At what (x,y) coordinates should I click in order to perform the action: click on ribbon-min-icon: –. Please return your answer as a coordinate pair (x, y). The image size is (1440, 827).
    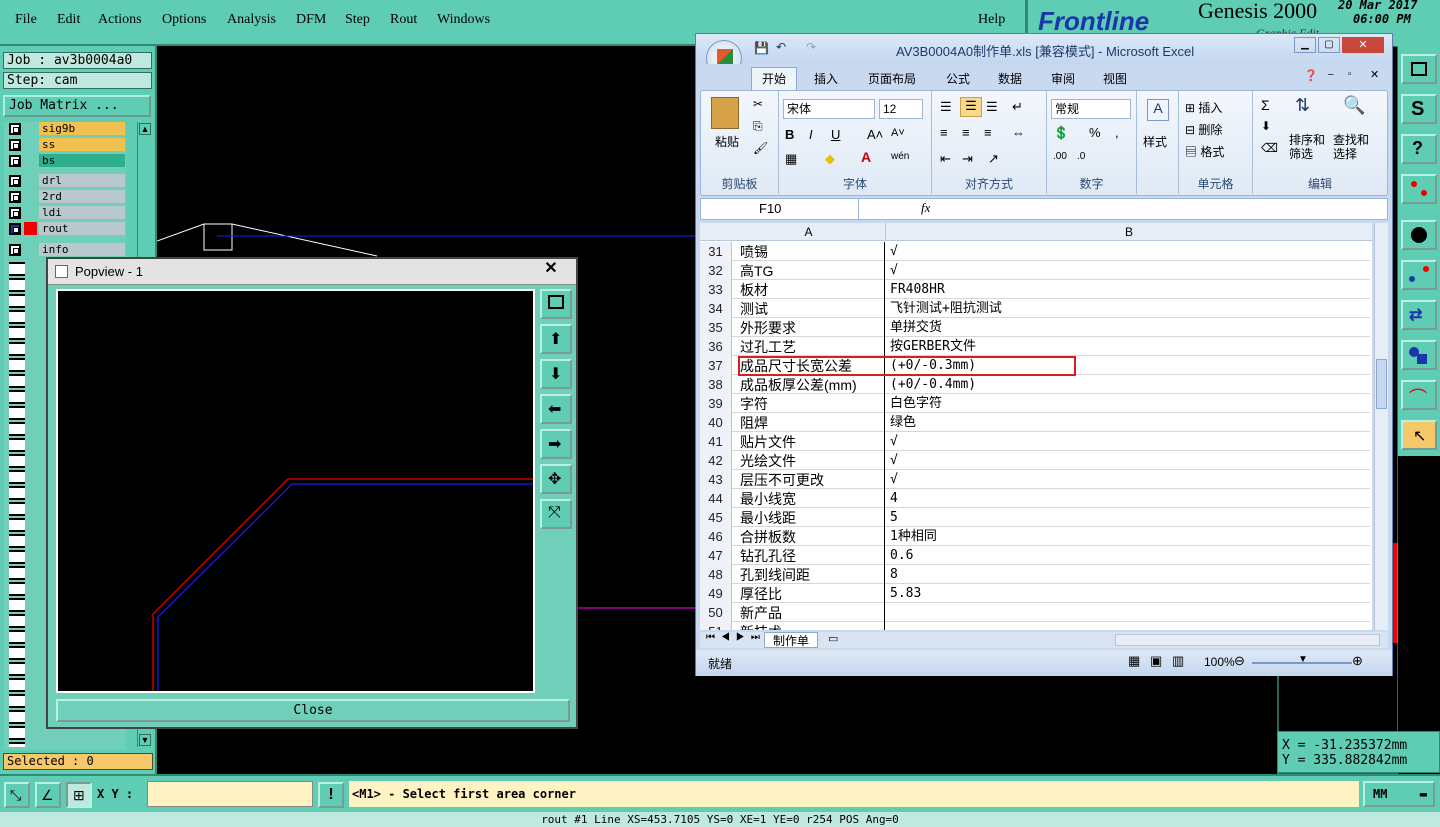
    Looking at the image, I should click on (1331, 74).